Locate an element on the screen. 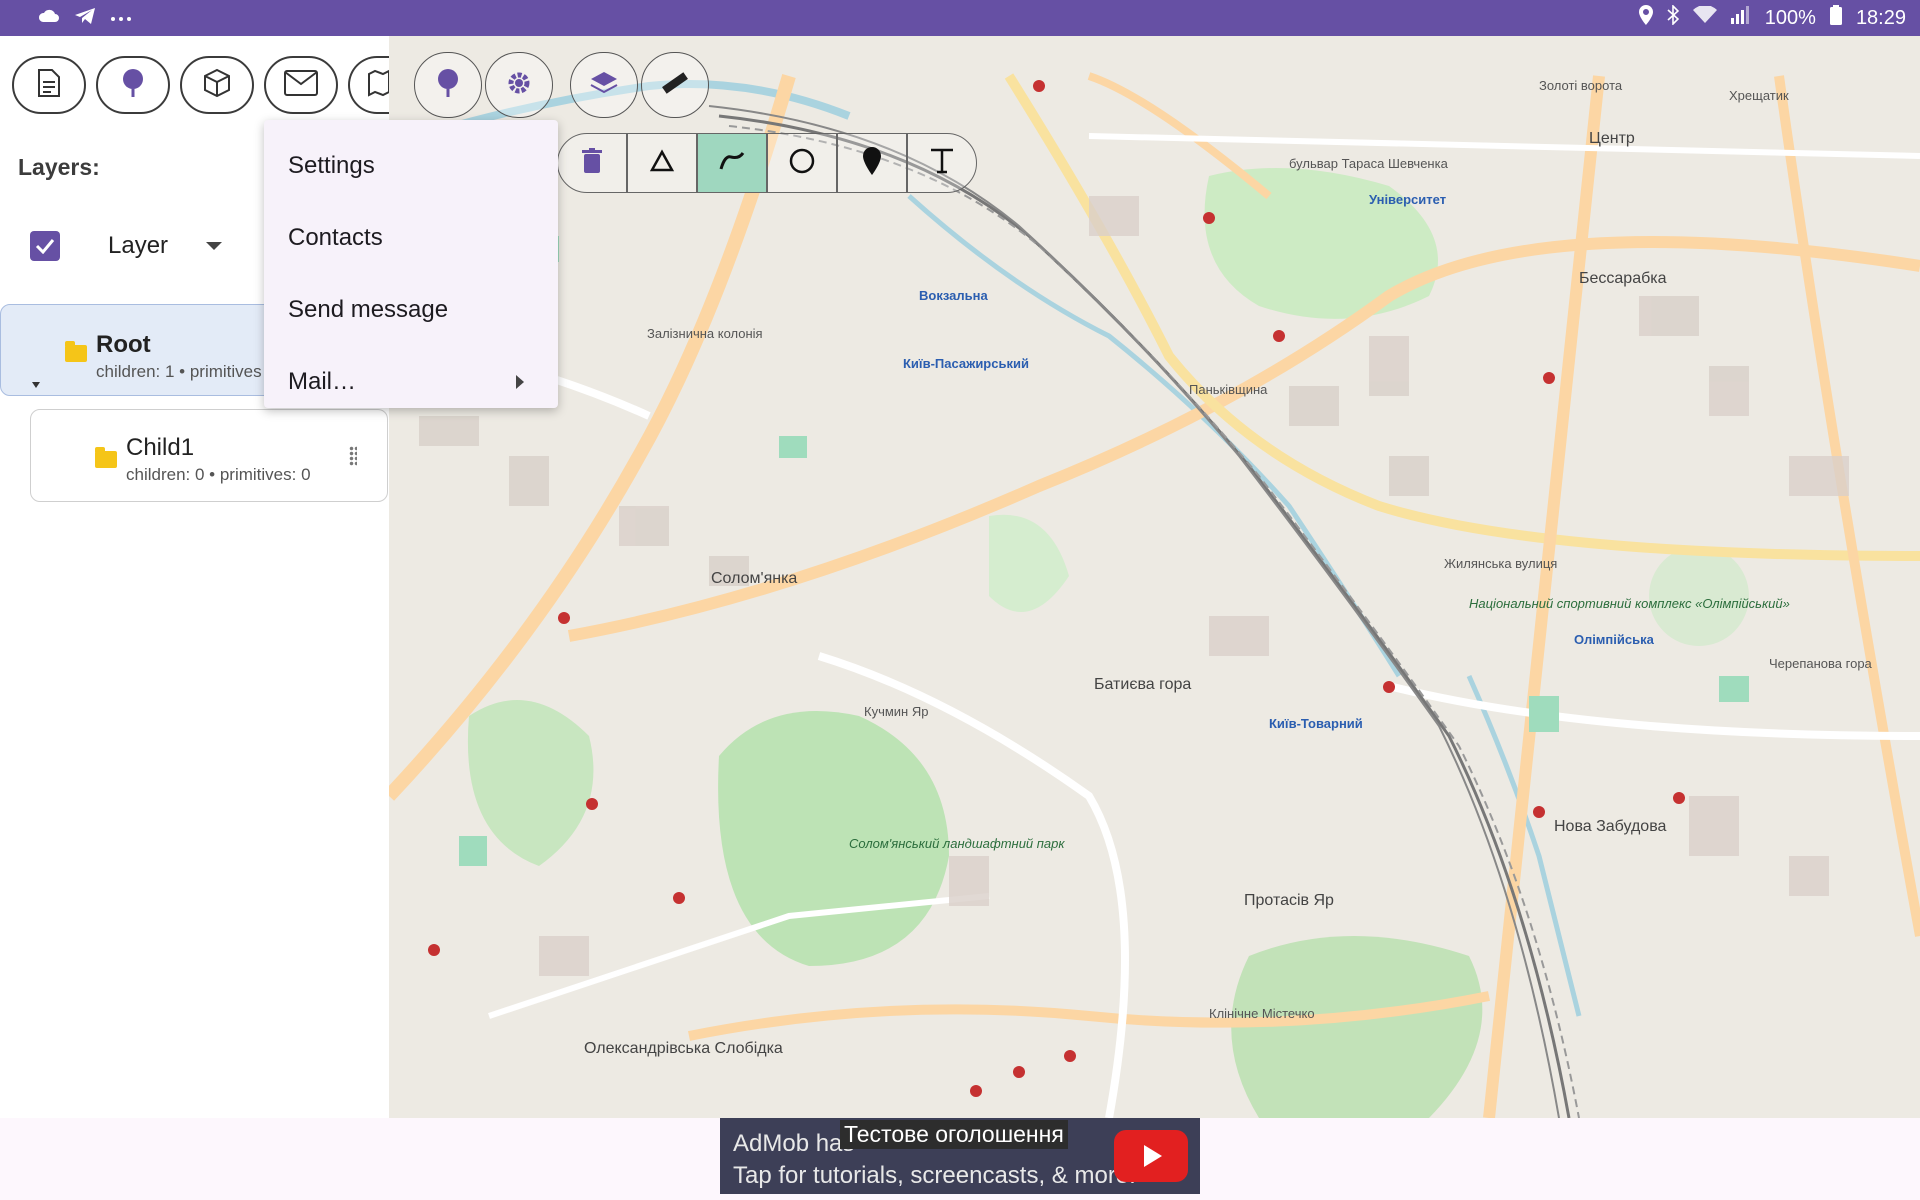 The height and width of the screenshot is (1200, 1920). text-tool-icon is located at coordinates (942, 163).